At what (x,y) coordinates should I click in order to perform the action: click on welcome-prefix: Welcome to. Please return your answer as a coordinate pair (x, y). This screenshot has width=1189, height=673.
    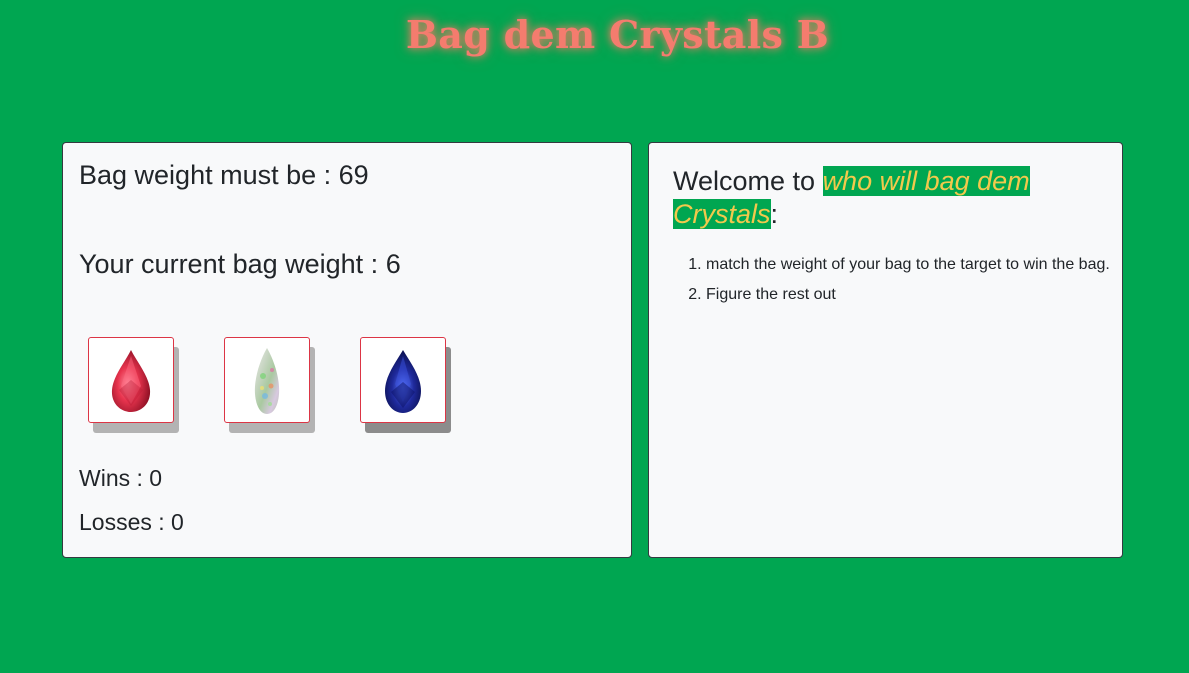
    Looking at the image, I should click on (748, 181).